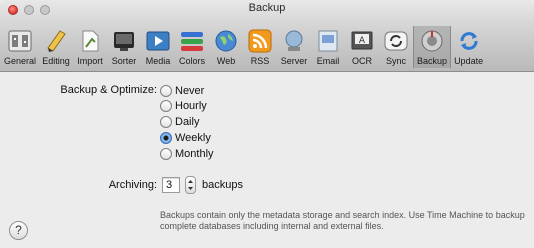 The width and height of the screenshot is (534, 248). Describe the element at coordinates (171, 185) in the screenshot. I see `archiving-count-field: 3` at that location.